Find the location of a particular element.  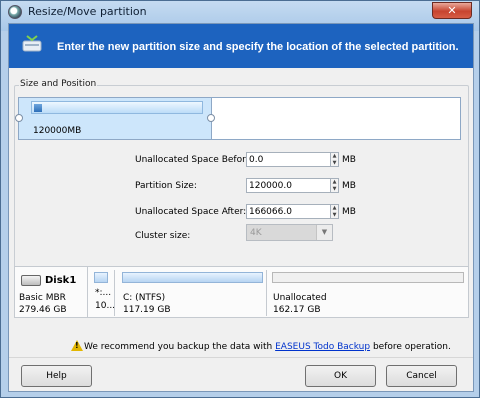

segment-size: 117.19 GB is located at coordinates (147, 310).